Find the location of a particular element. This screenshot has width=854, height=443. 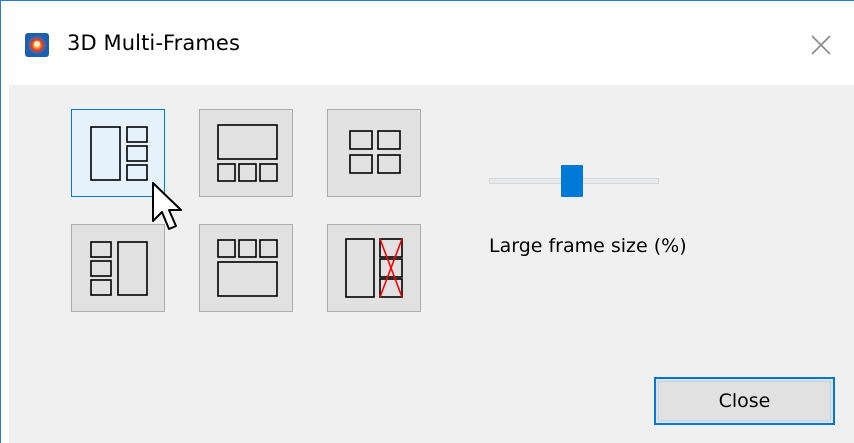

layout-large-left-crossed-right-button is located at coordinates (374, 268).